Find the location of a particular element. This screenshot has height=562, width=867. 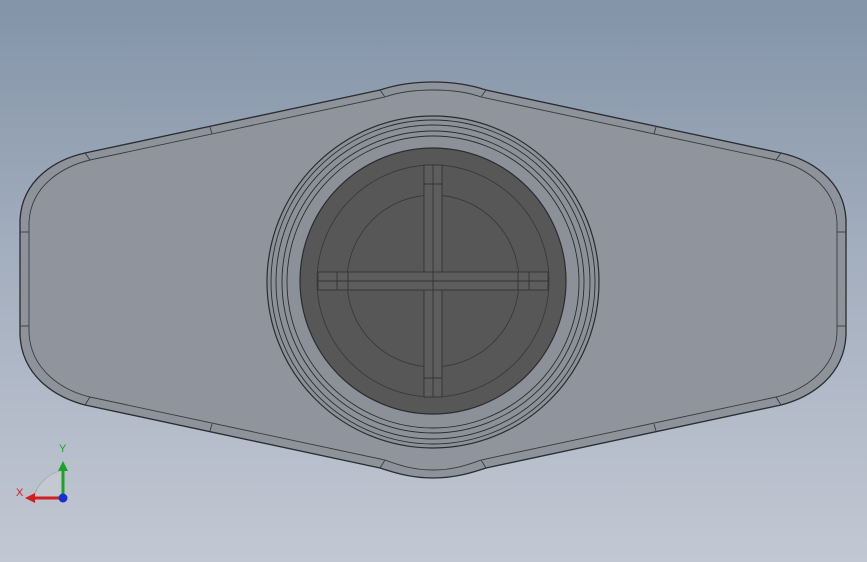

triad-z-axis is located at coordinates (63, 498).